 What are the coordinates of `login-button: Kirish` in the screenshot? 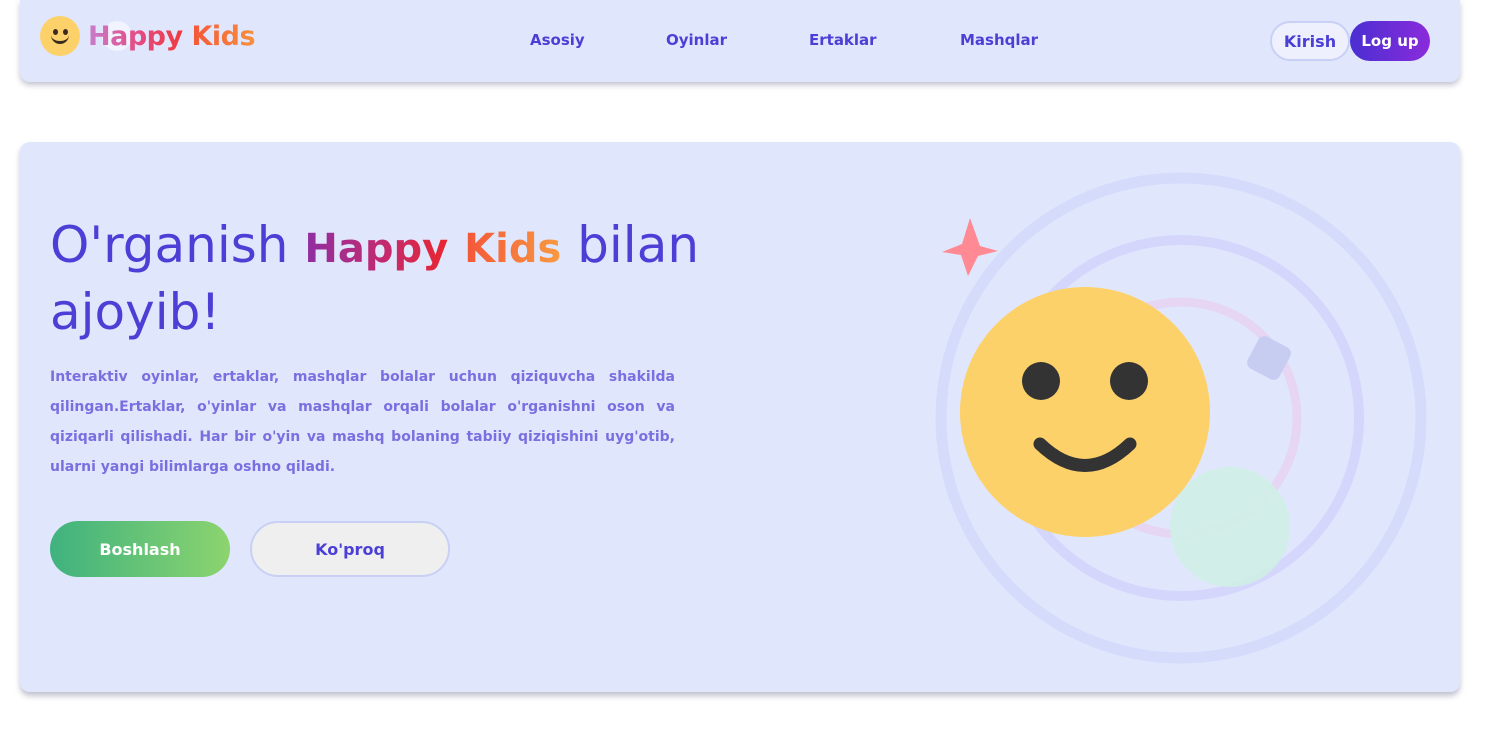 It's located at (1310, 41).